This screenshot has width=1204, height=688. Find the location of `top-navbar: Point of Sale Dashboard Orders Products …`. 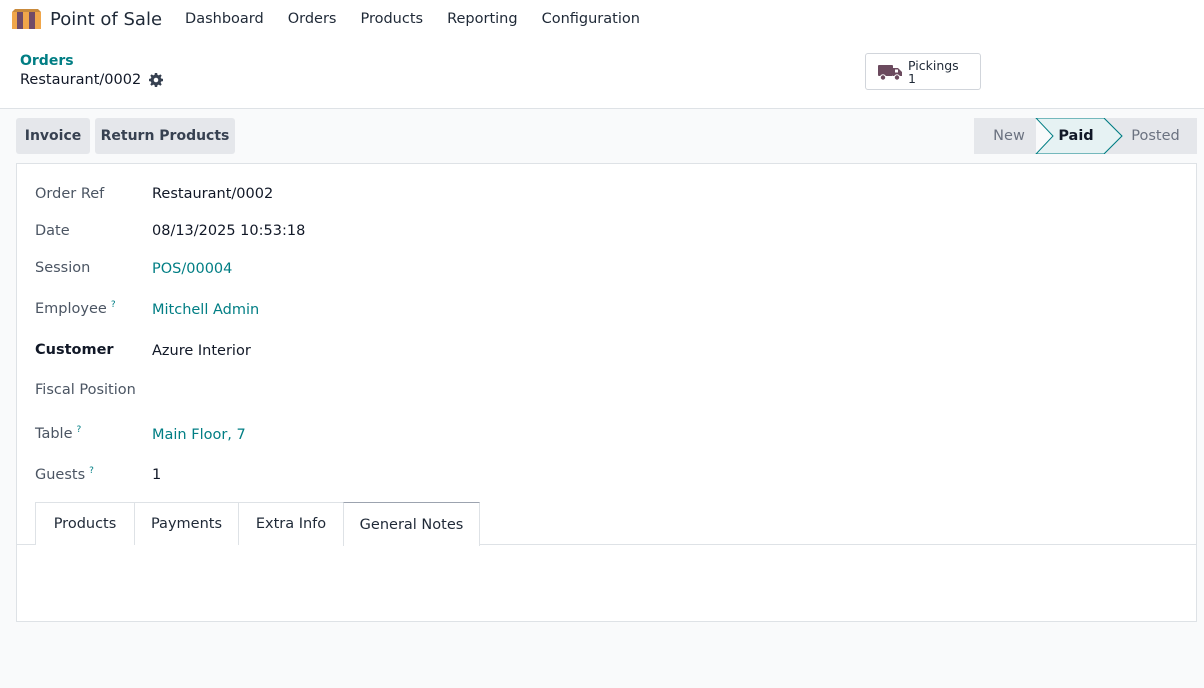

top-navbar: Point of Sale Dashboard Orders Products … is located at coordinates (602, 19).